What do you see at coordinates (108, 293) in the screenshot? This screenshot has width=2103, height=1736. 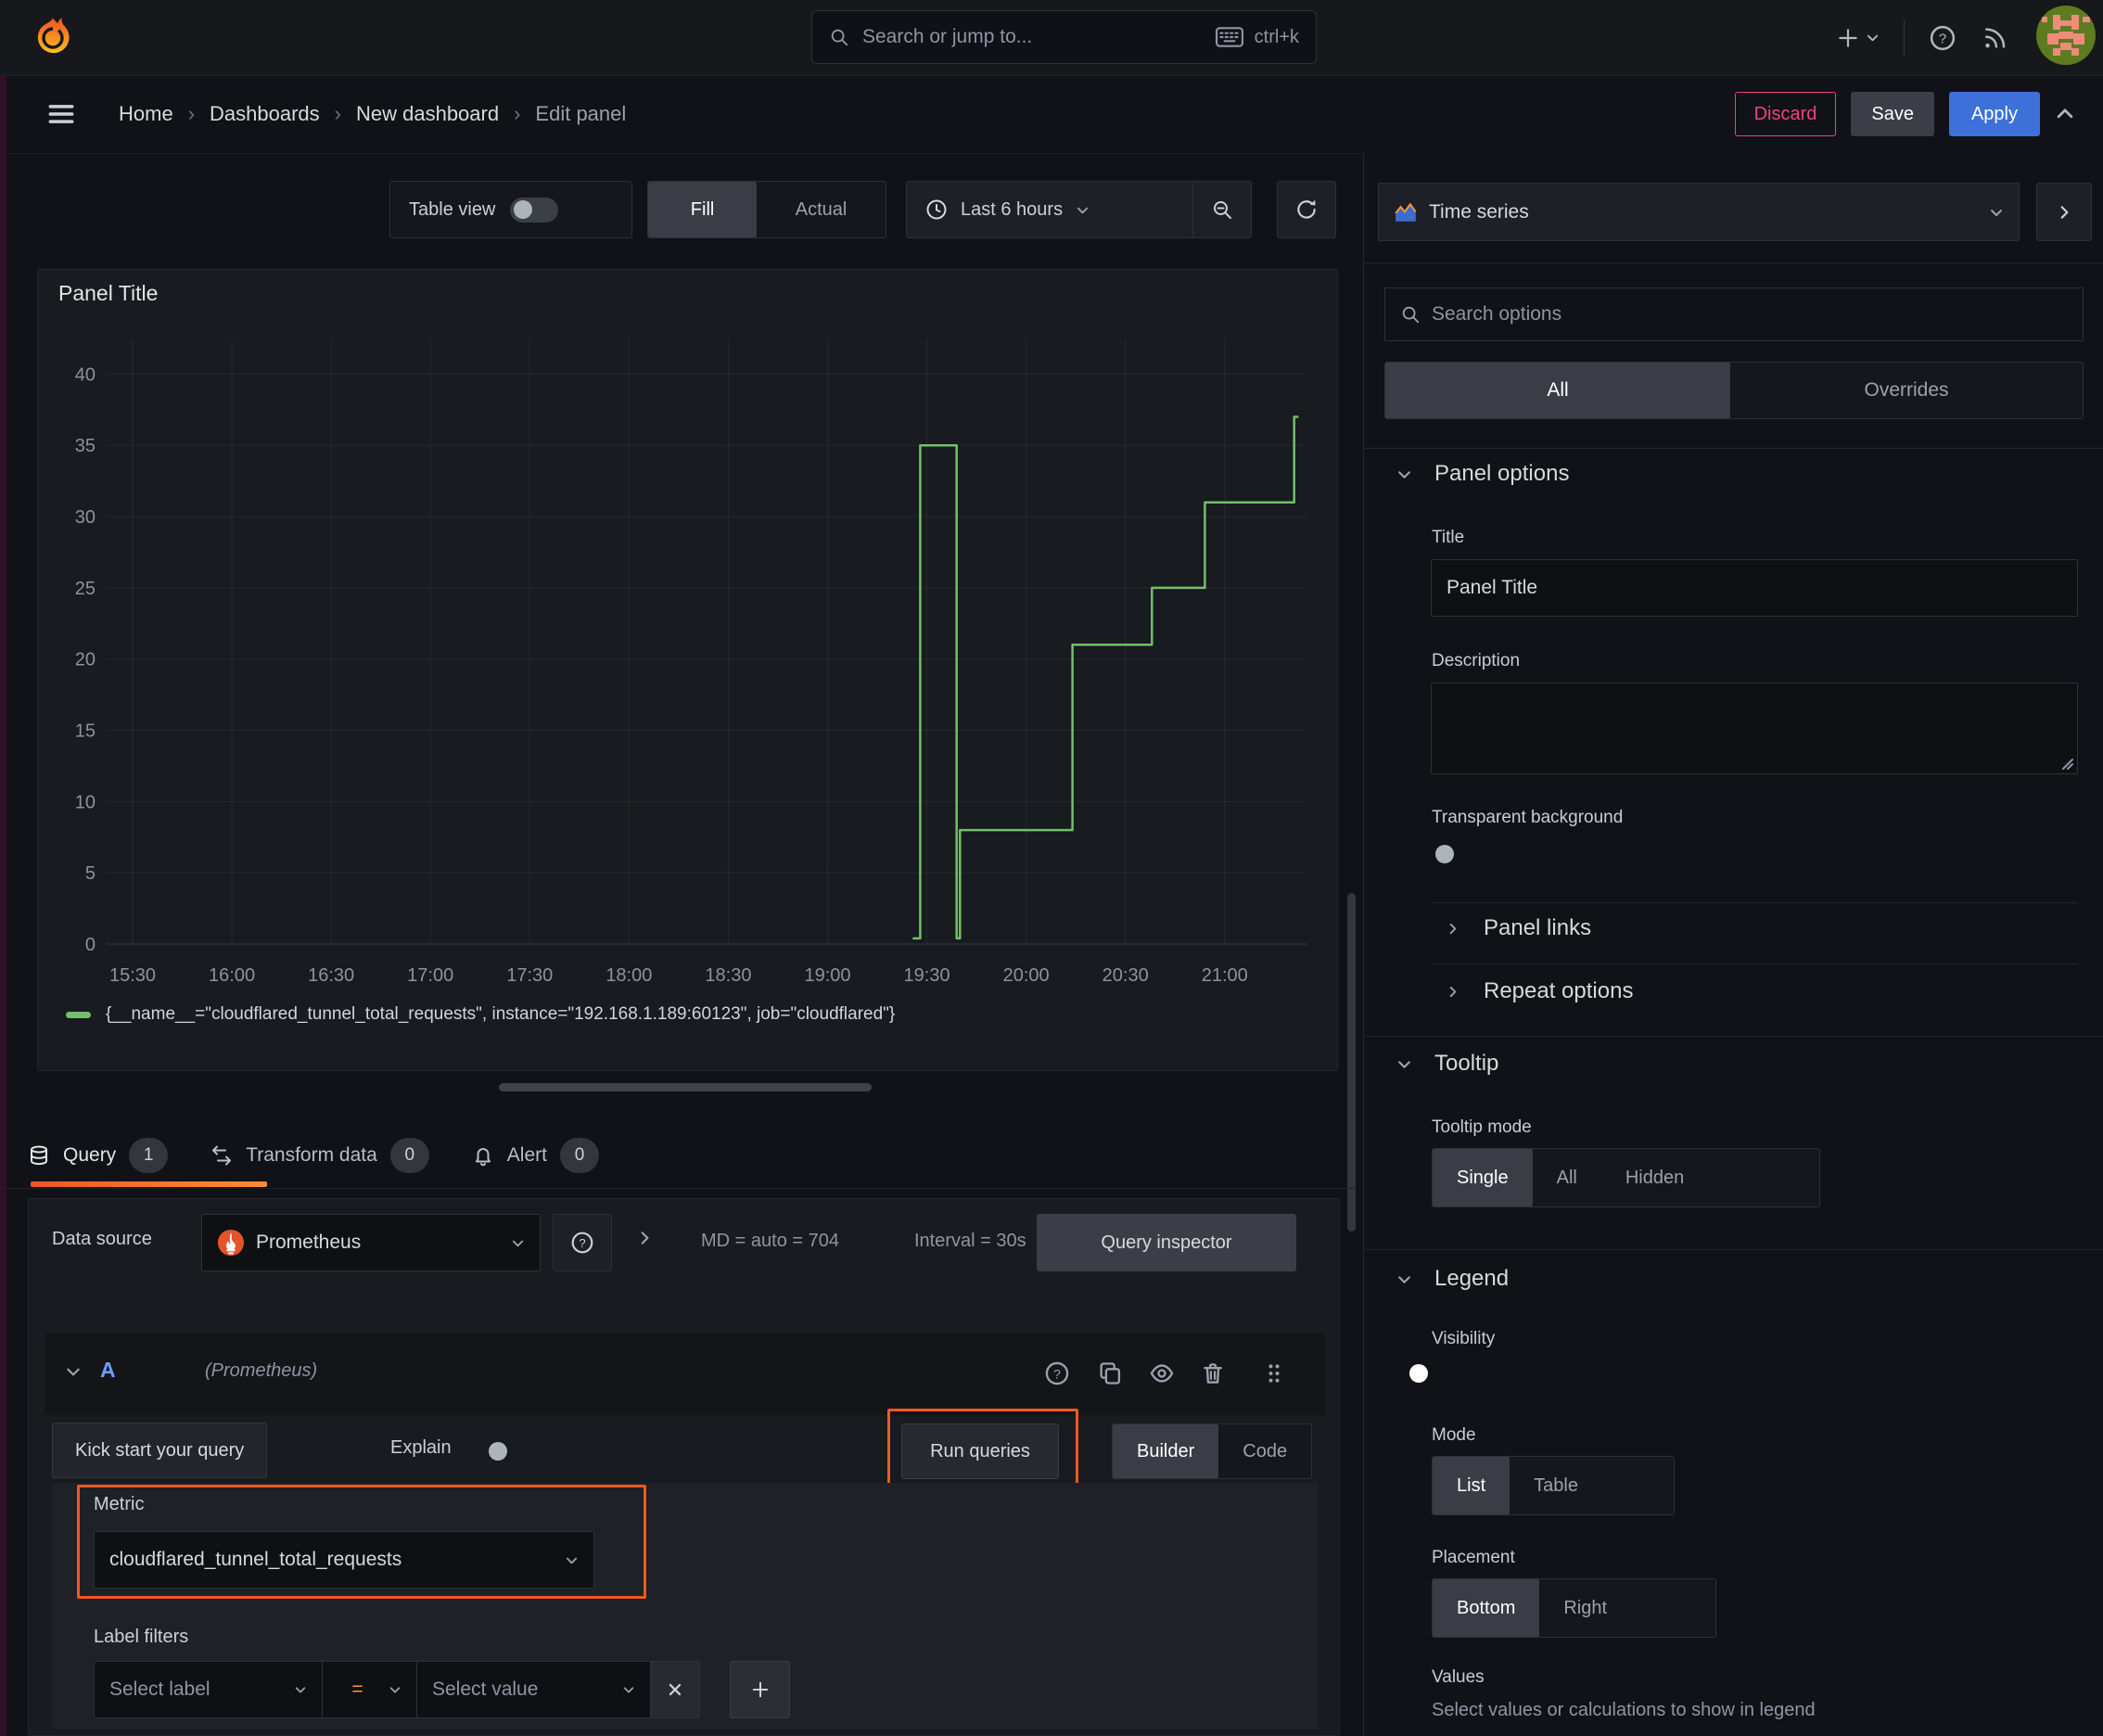 I see `panel-title: Panel Title` at bounding box center [108, 293].